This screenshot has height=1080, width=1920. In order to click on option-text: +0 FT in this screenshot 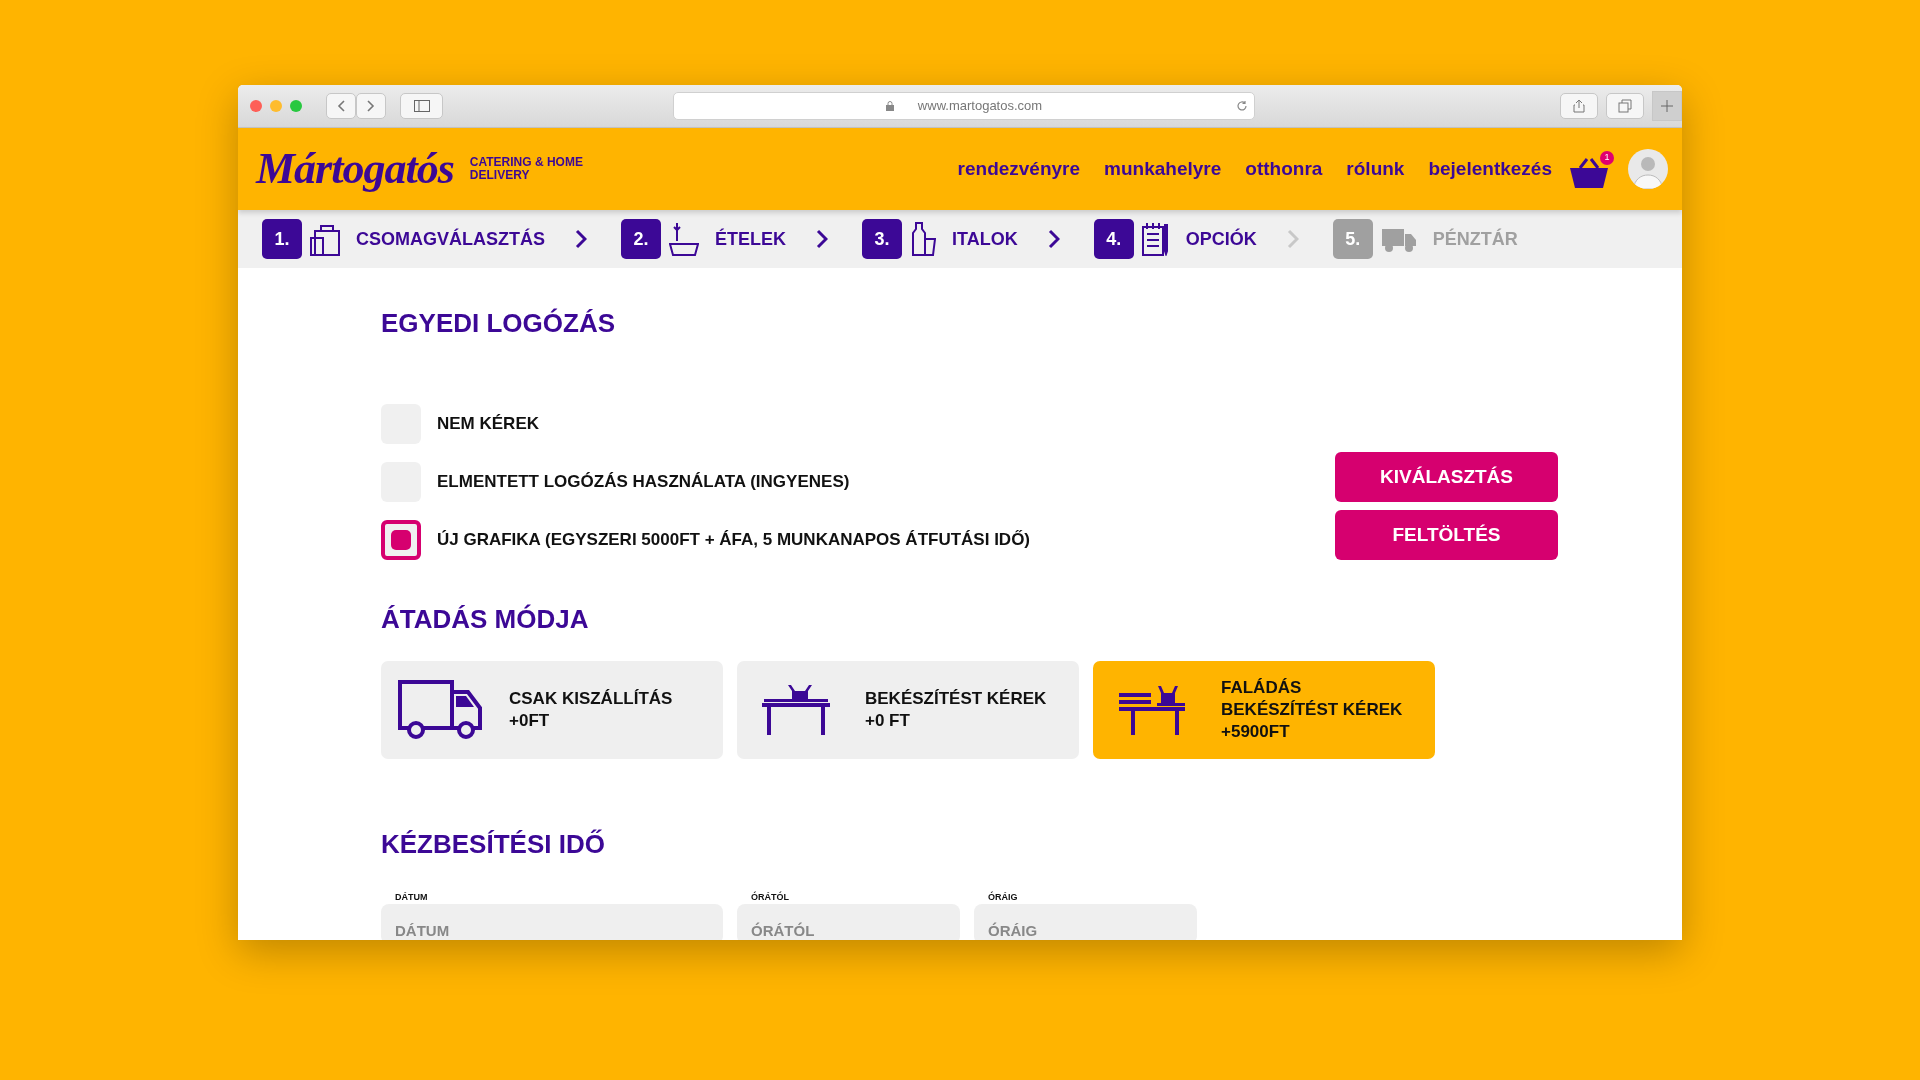, I will do `click(888, 721)`.